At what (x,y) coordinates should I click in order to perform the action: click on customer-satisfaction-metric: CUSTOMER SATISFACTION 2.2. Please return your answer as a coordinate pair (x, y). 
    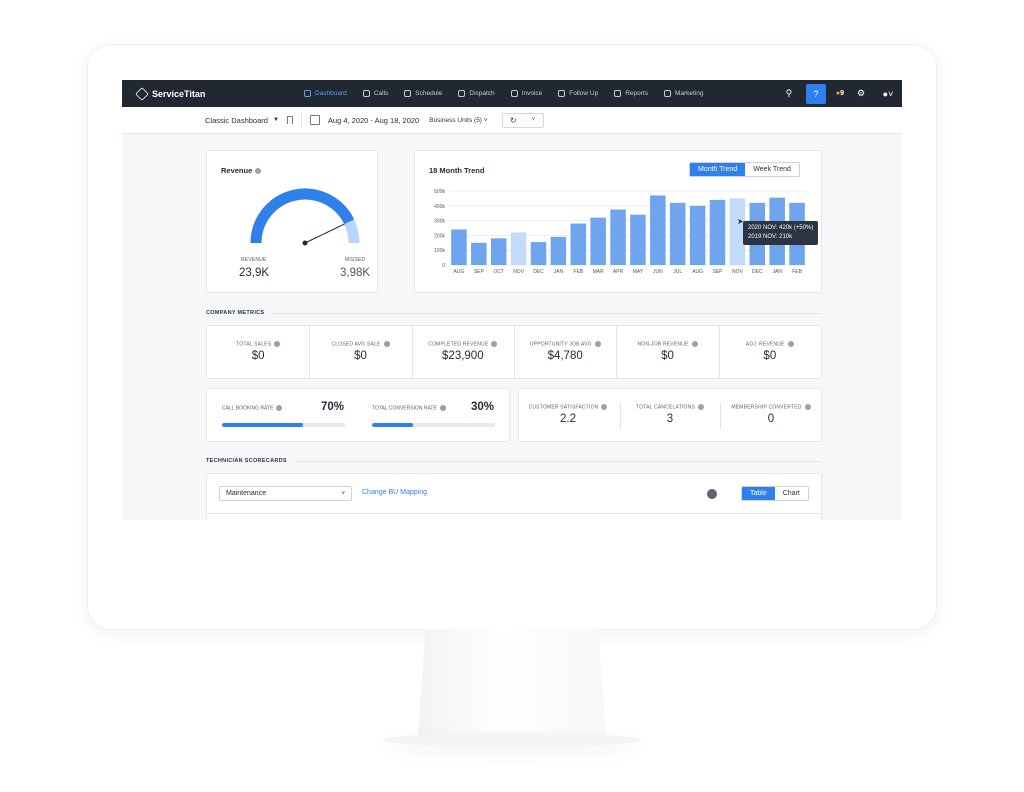
    Looking at the image, I should click on (568, 414).